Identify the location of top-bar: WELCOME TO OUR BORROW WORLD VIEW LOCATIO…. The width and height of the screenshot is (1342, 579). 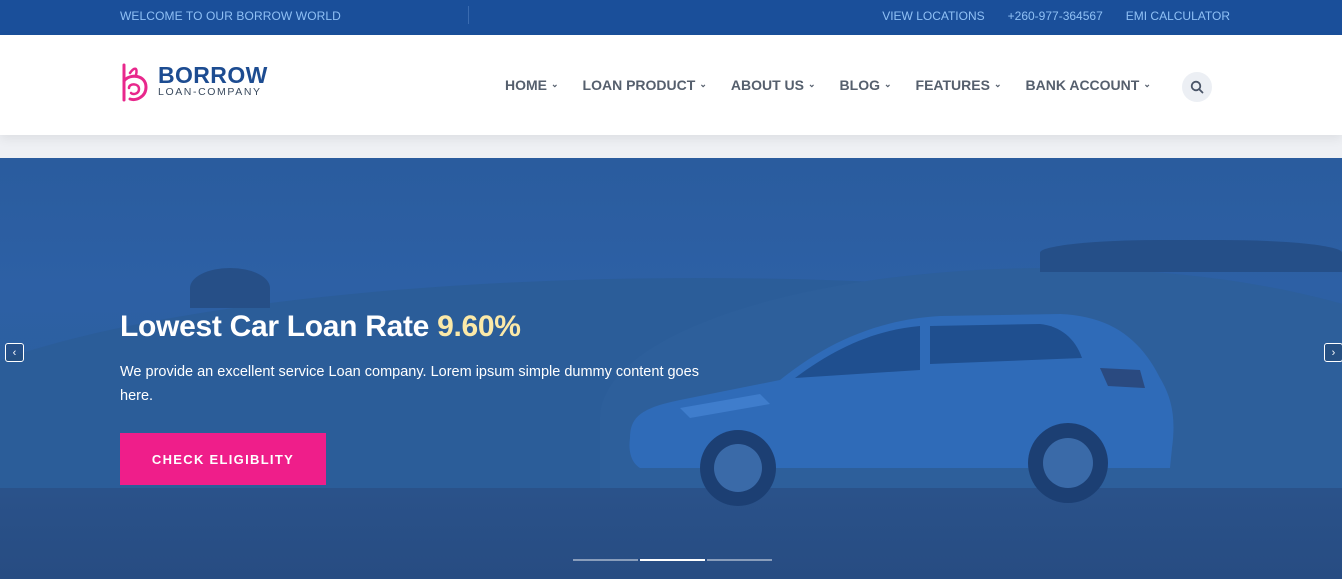
(671, 17).